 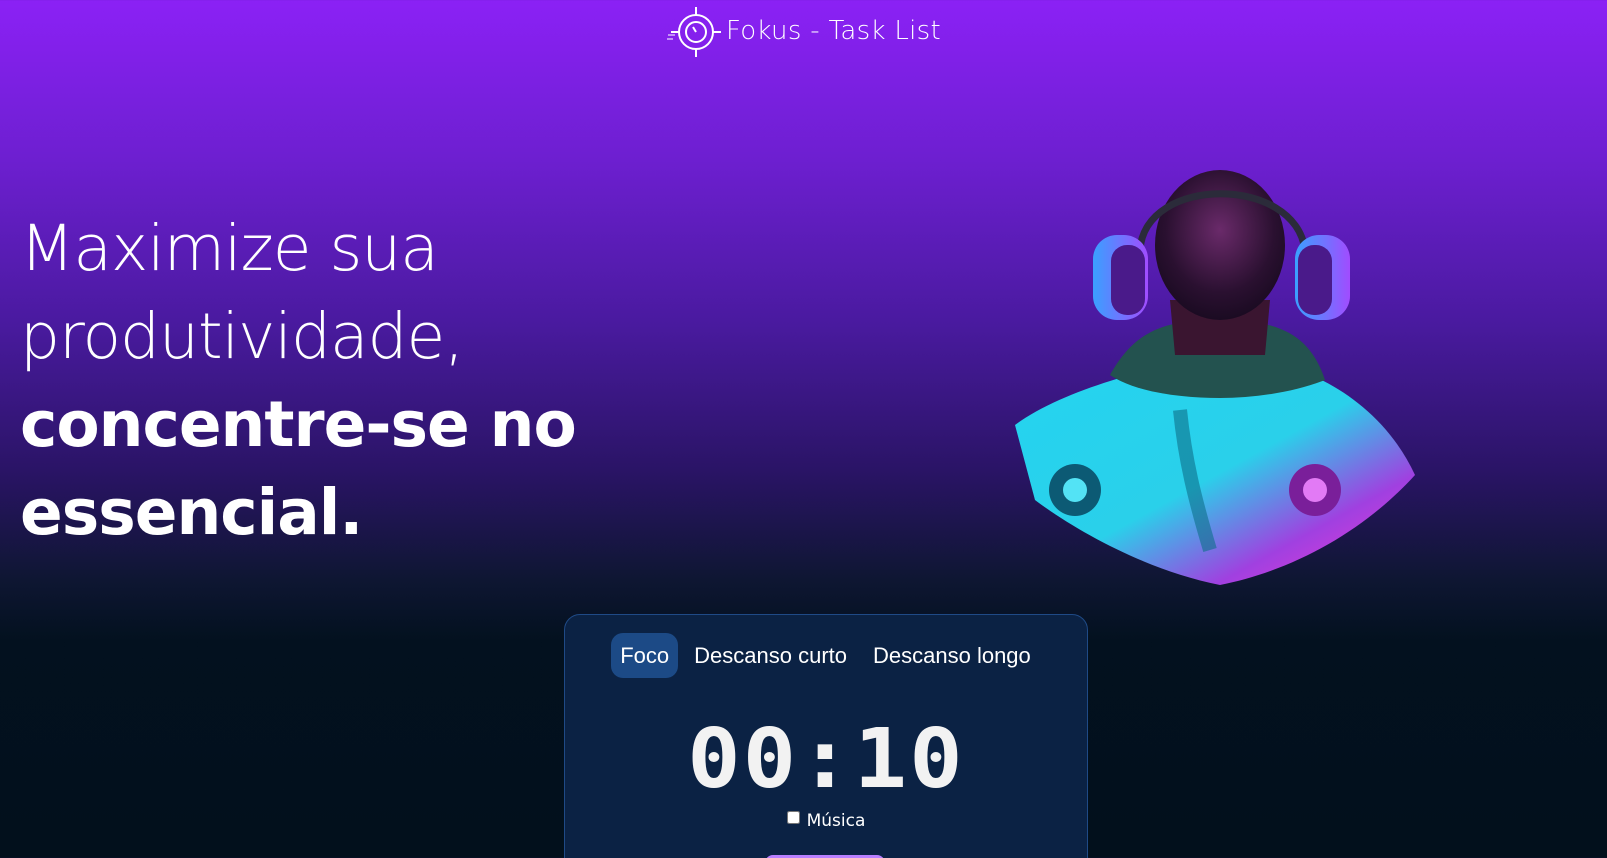 What do you see at coordinates (836, 821) in the screenshot?
I see `music-label: Música` at bounding box center [836, 821].